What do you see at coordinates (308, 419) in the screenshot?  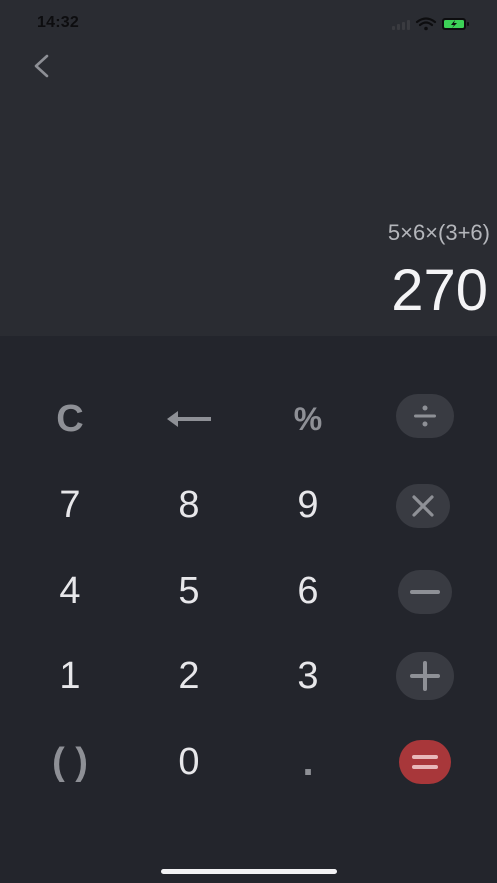 I see `percent-button: %` at bounding box center [308, 419].